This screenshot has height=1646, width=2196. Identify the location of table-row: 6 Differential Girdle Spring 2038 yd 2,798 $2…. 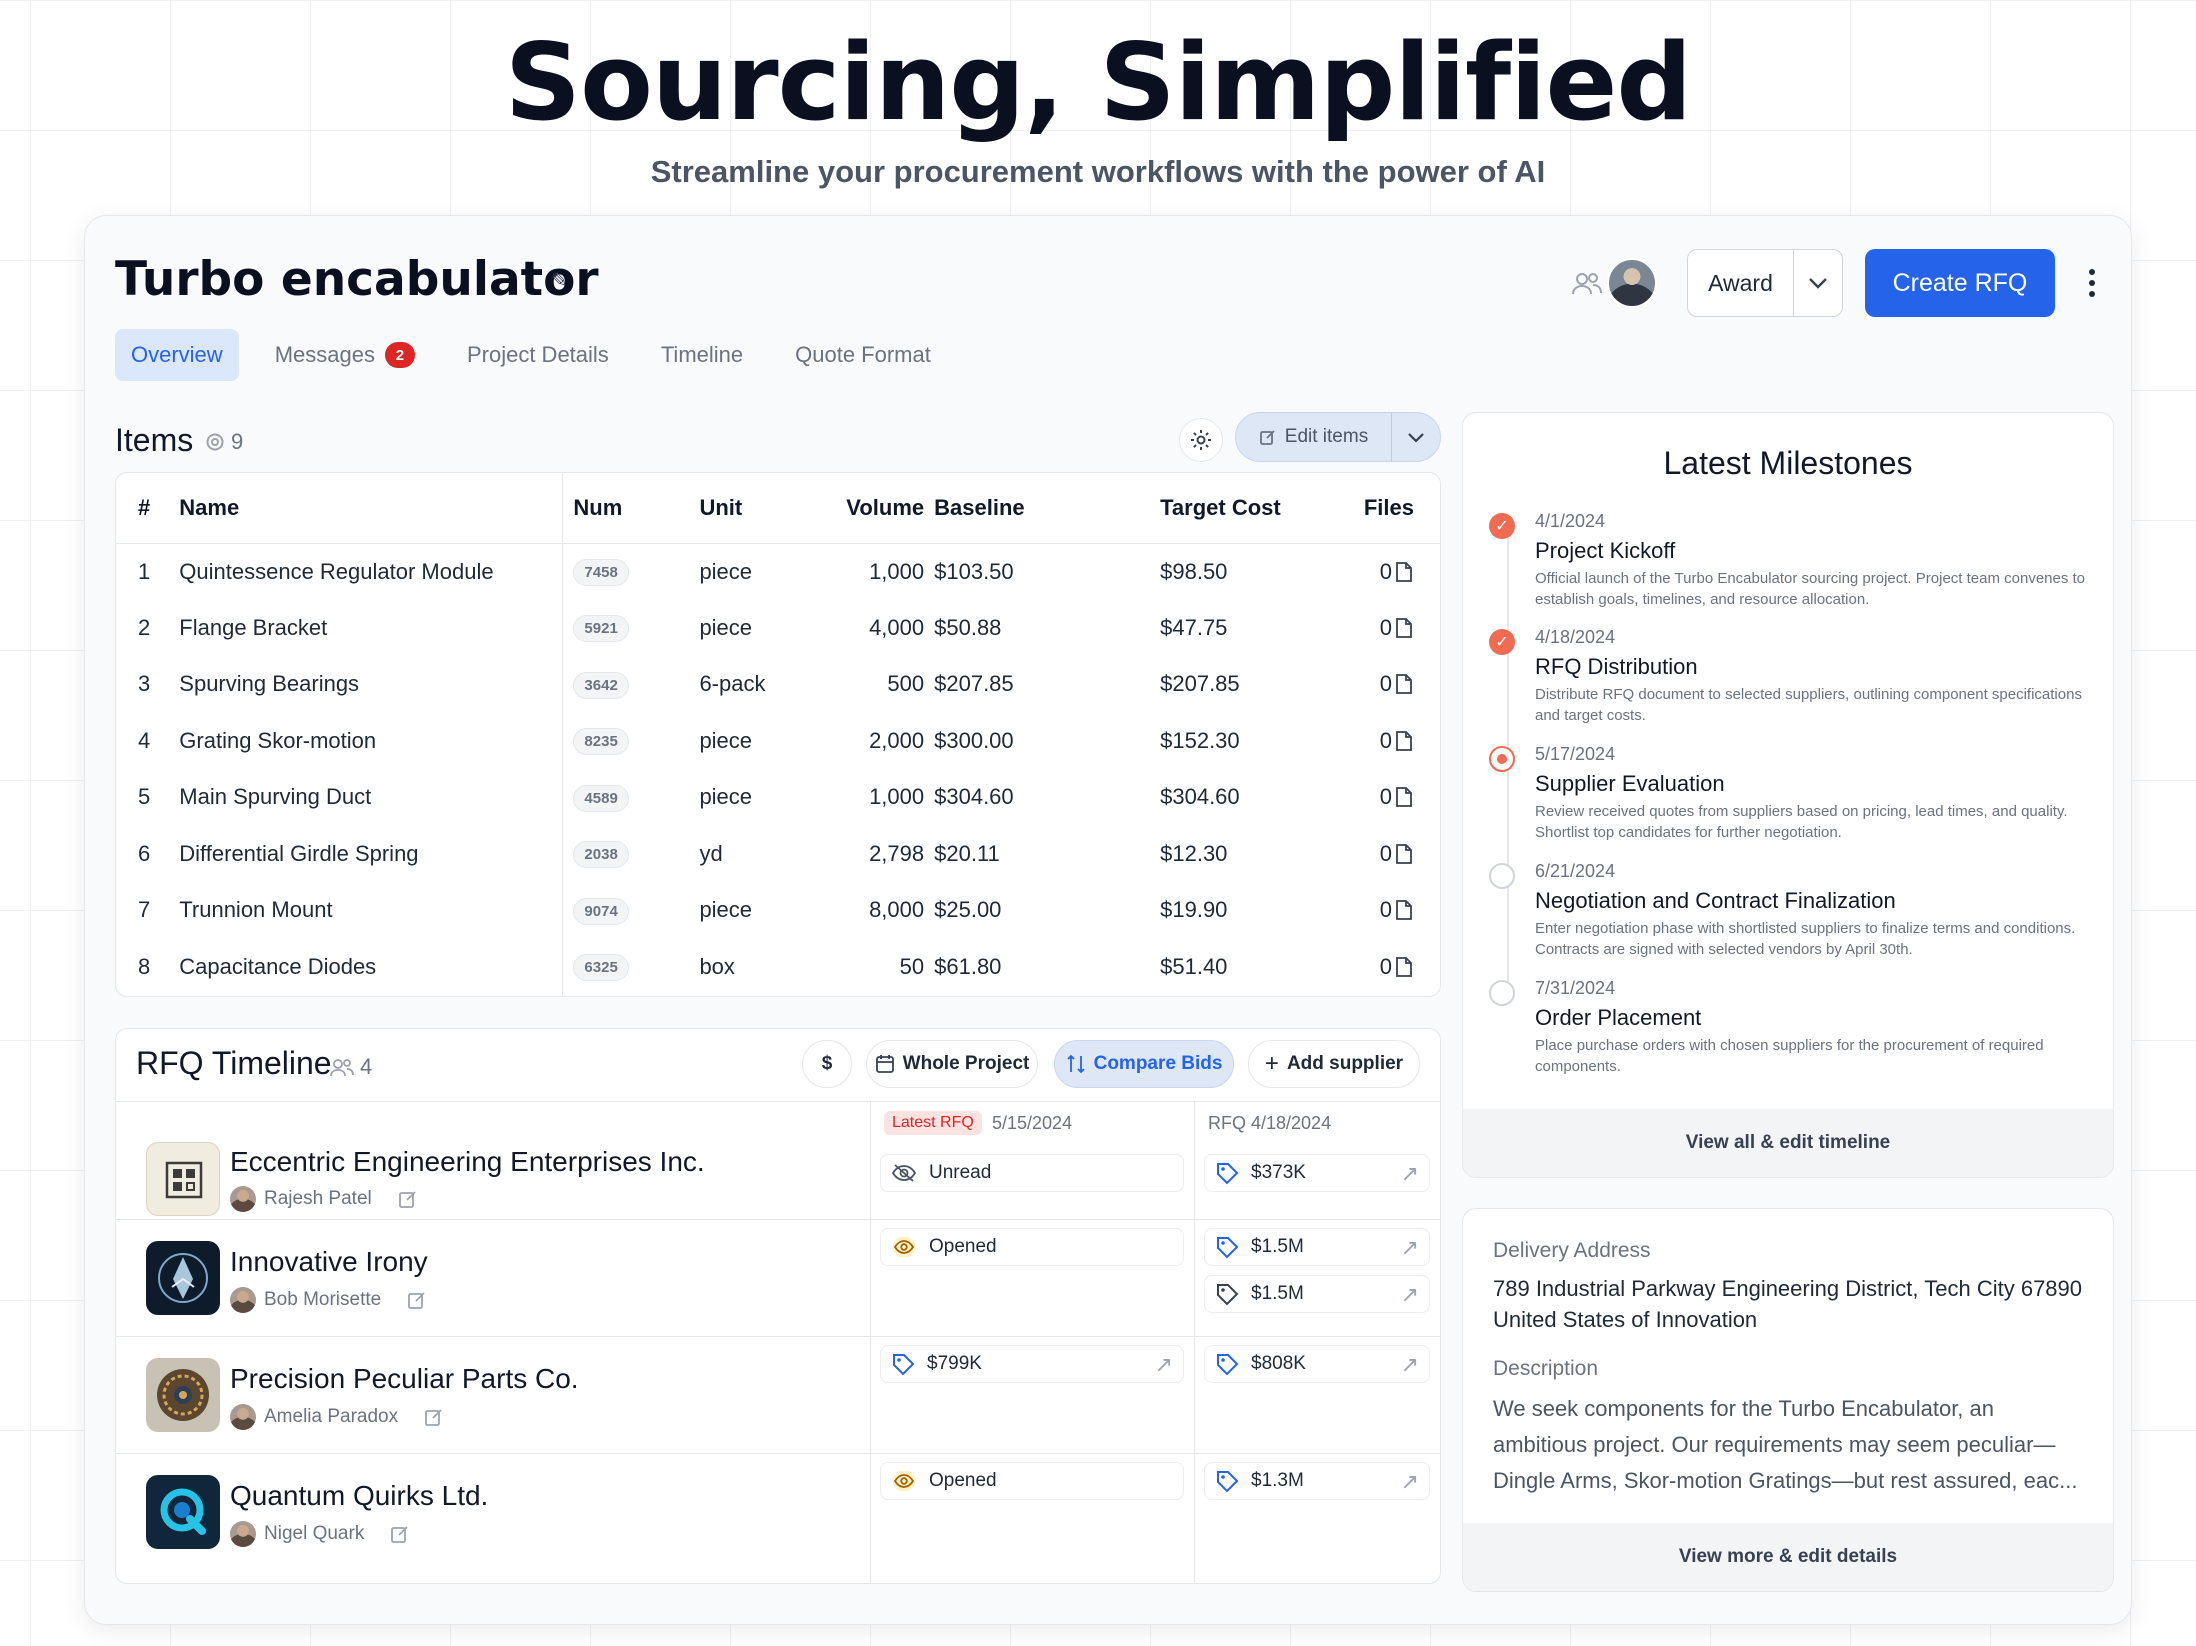
(778, 853).